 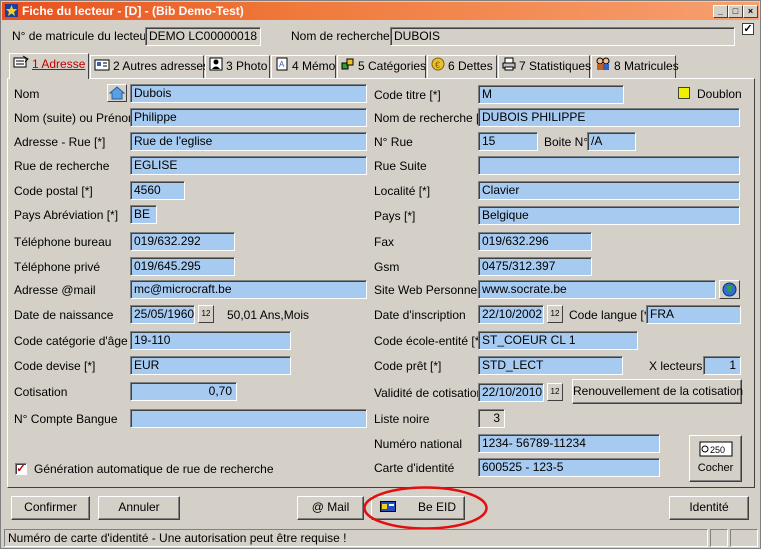 I want to click on app-icon, so click(x=11, y=10).